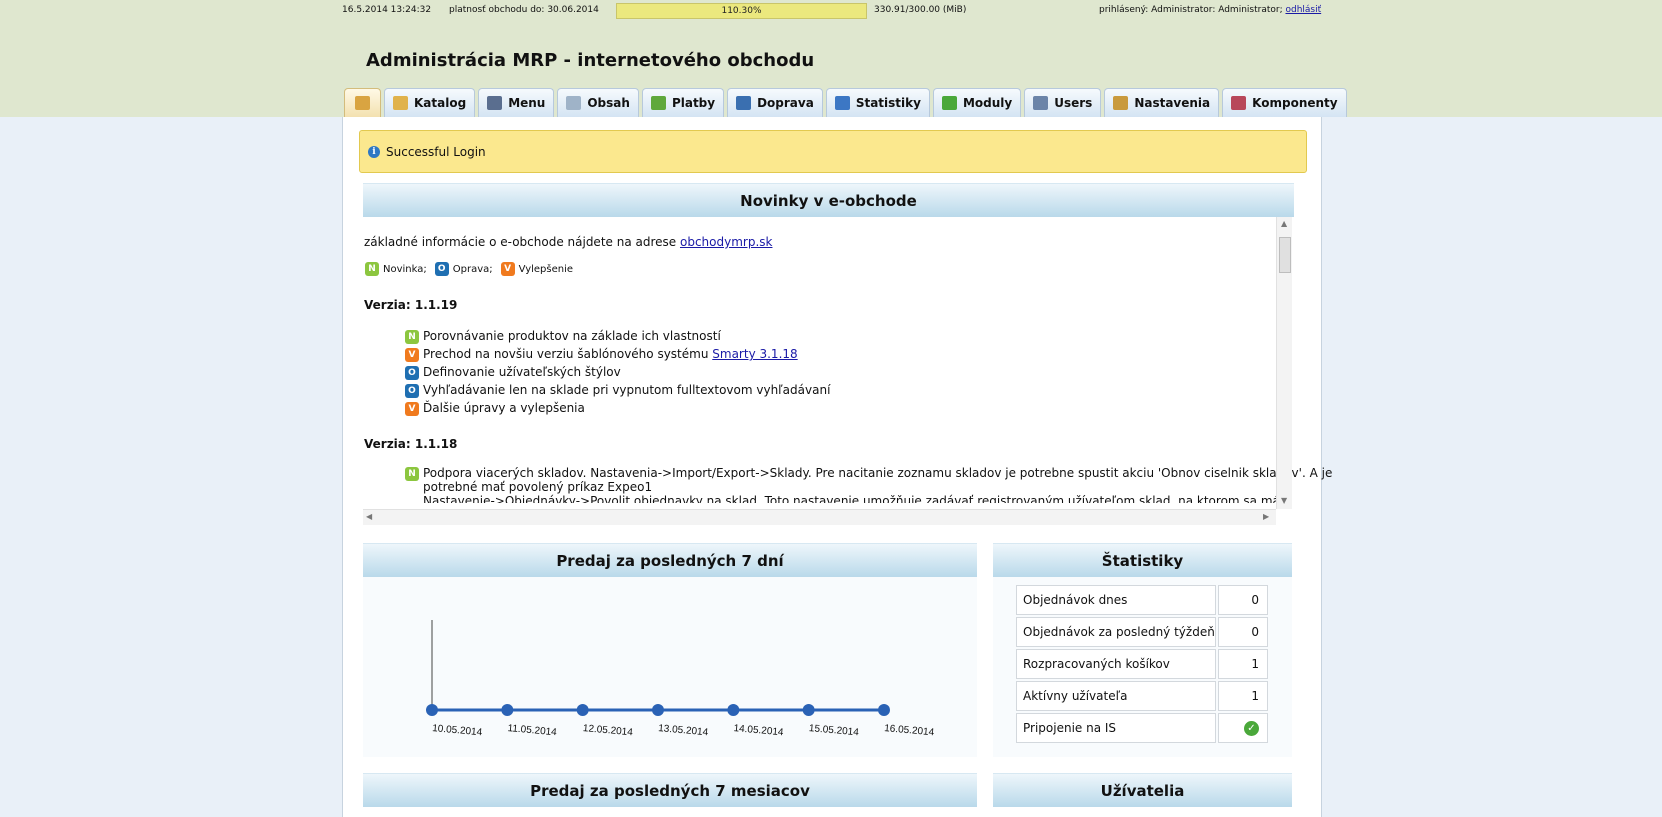  Describe the element at coordinates (1284, 500) in the screenshot. I see `scroll-down-icon: ▼` at that location.